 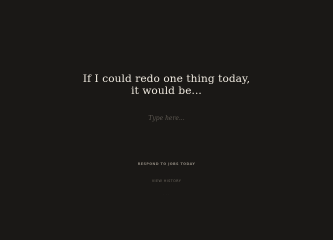 I want to click on footer-text: · · ·, so click(x=166, y=194).